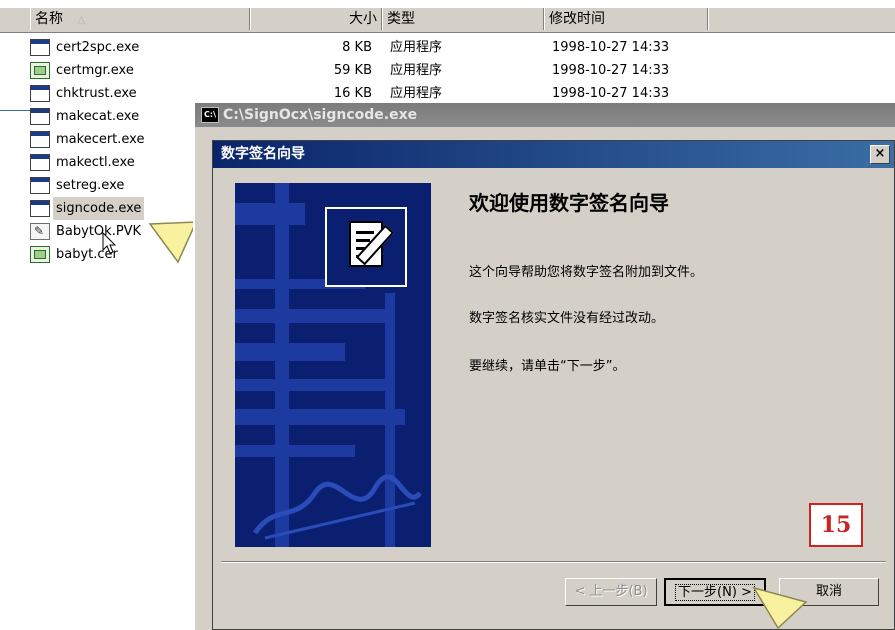 The height and width of the screenshot is (630, 895). What do you see at coordinates (880, 154) in the screenshot?
I see `close-button: ×` at bounding box center [880, 154].